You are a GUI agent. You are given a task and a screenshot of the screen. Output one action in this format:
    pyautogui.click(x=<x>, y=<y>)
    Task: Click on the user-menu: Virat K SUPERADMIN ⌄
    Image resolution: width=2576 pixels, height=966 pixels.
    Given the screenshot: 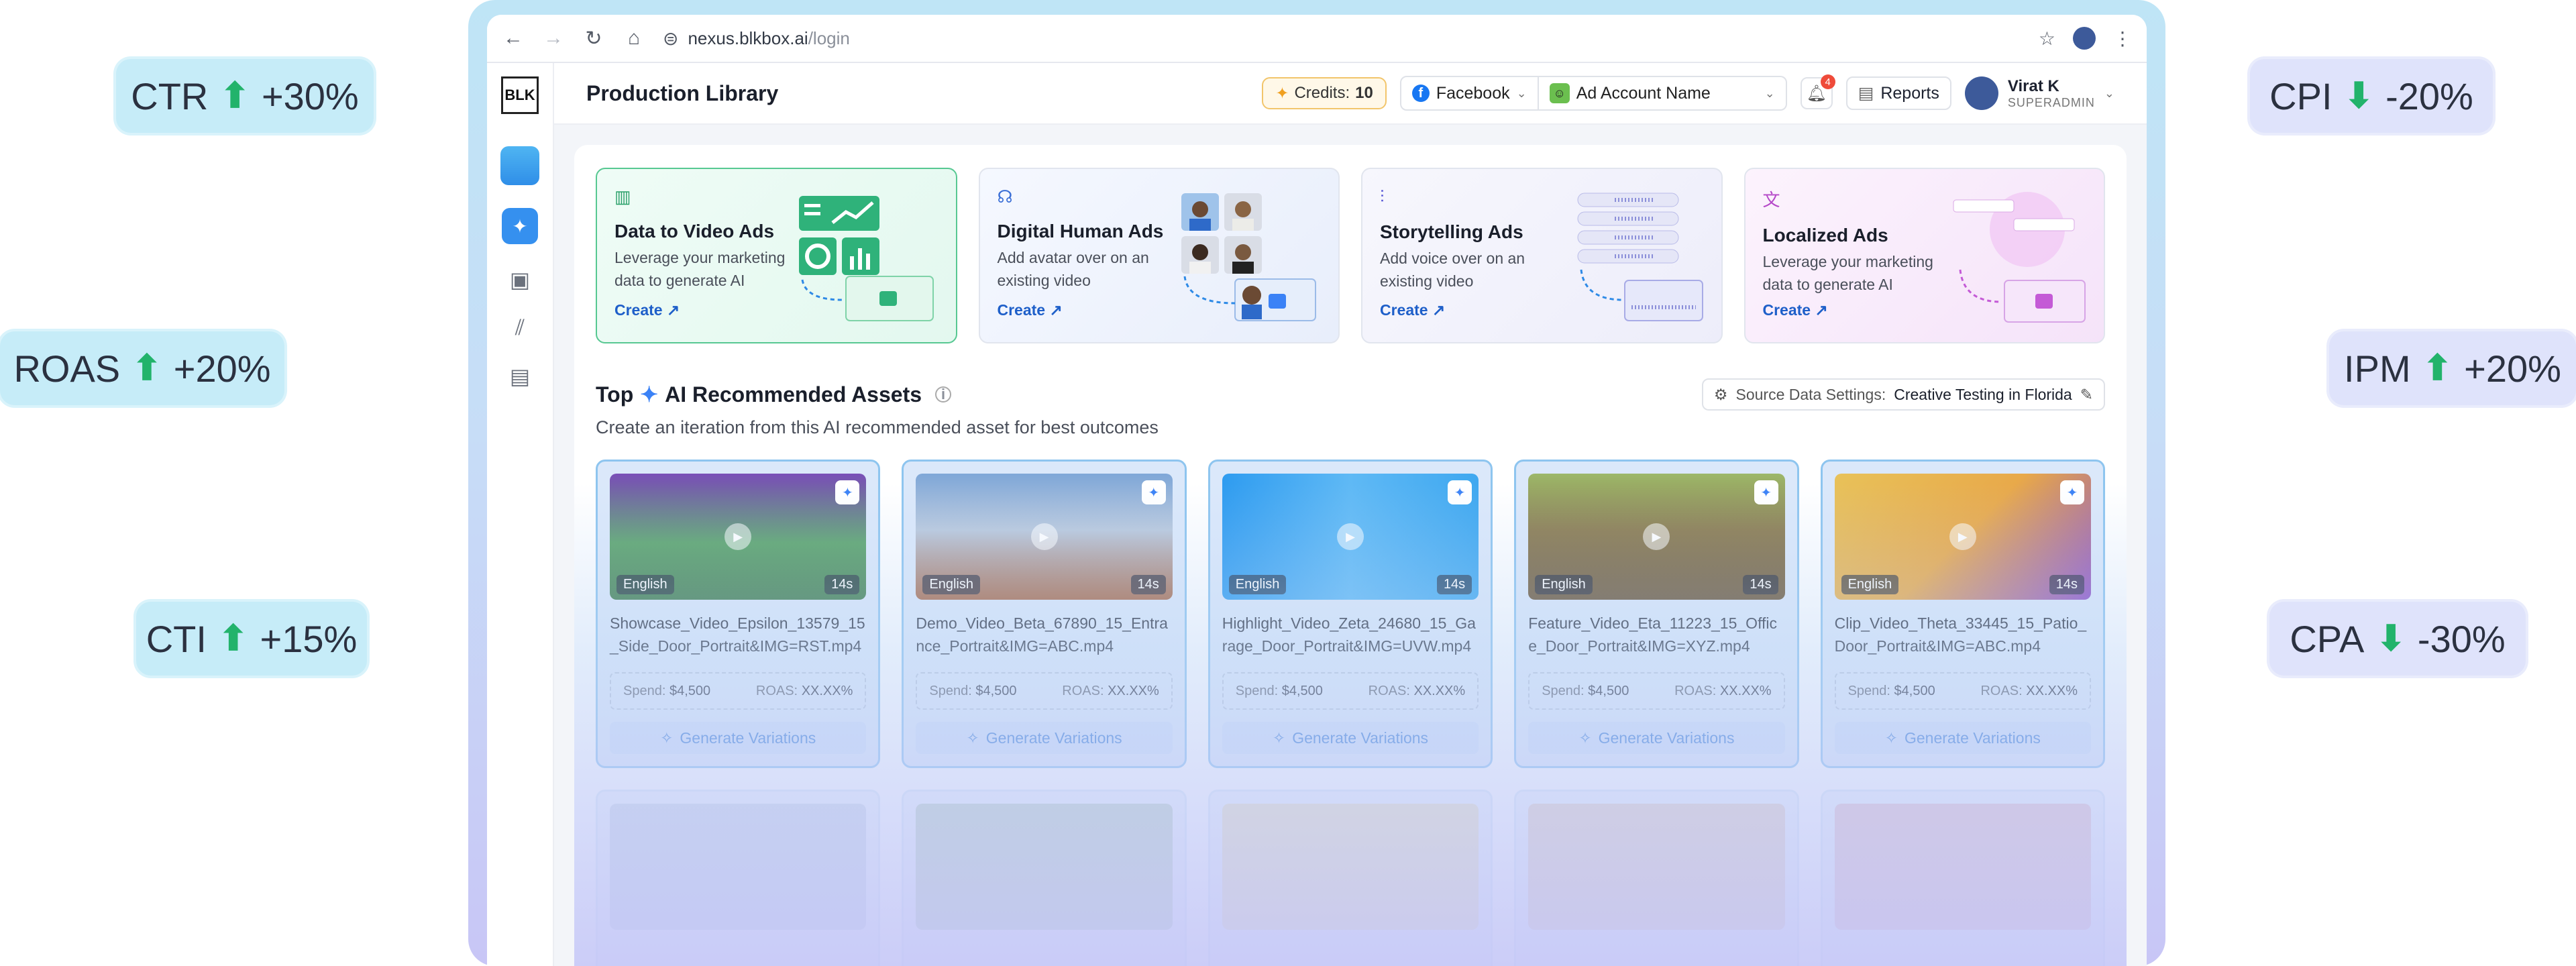 What is the action you would take?
    pyautogui.click(x=2039, y=93)
    